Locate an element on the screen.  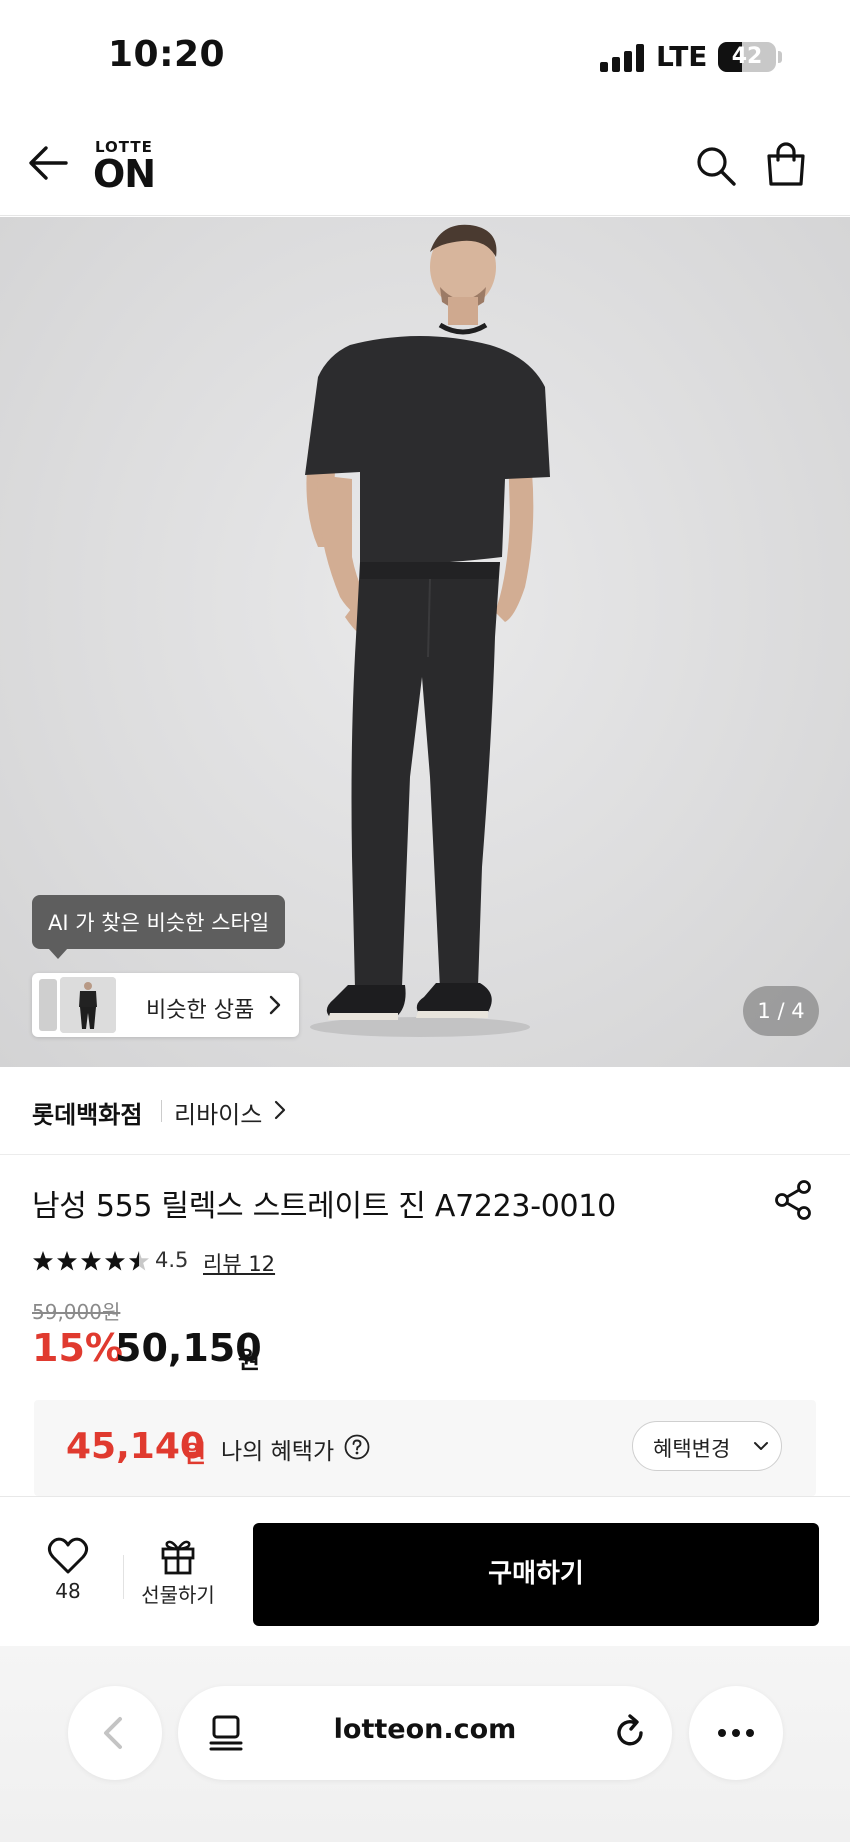
lotte-on-logo: LOTTE ON is located at coordinates (124, 167).